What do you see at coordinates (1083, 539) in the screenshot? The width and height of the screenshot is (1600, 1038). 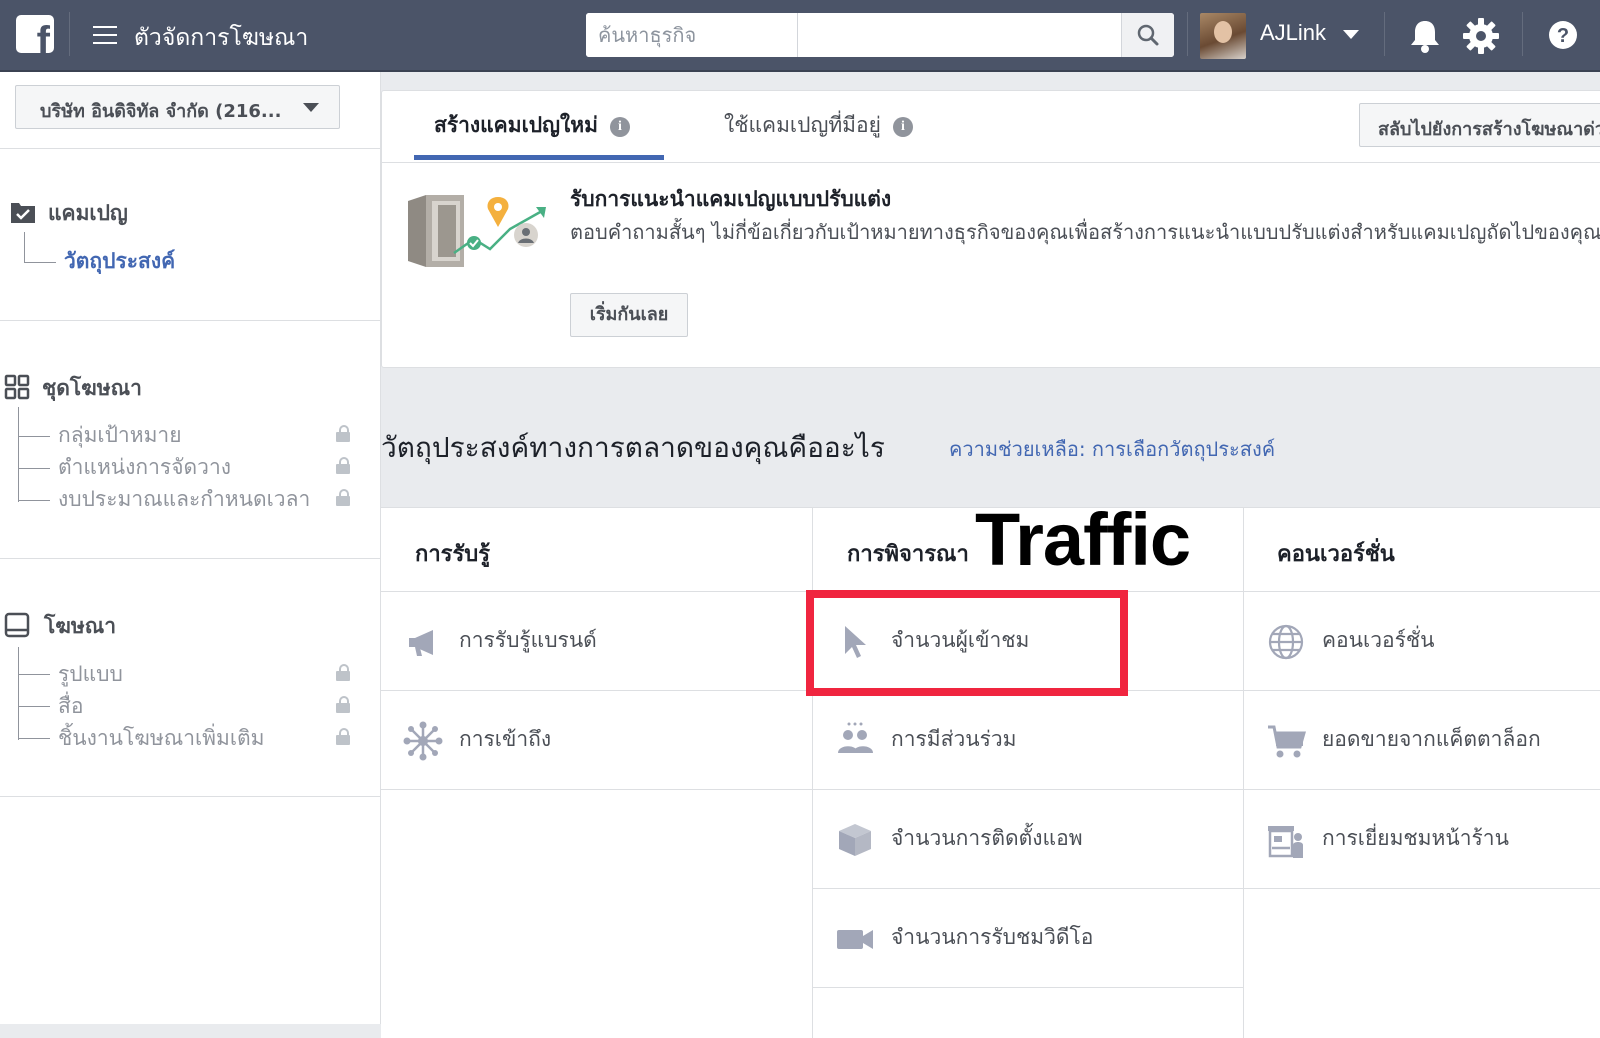 I see `traffic-annotation: Traffic` at bounding box center [1083, 539].